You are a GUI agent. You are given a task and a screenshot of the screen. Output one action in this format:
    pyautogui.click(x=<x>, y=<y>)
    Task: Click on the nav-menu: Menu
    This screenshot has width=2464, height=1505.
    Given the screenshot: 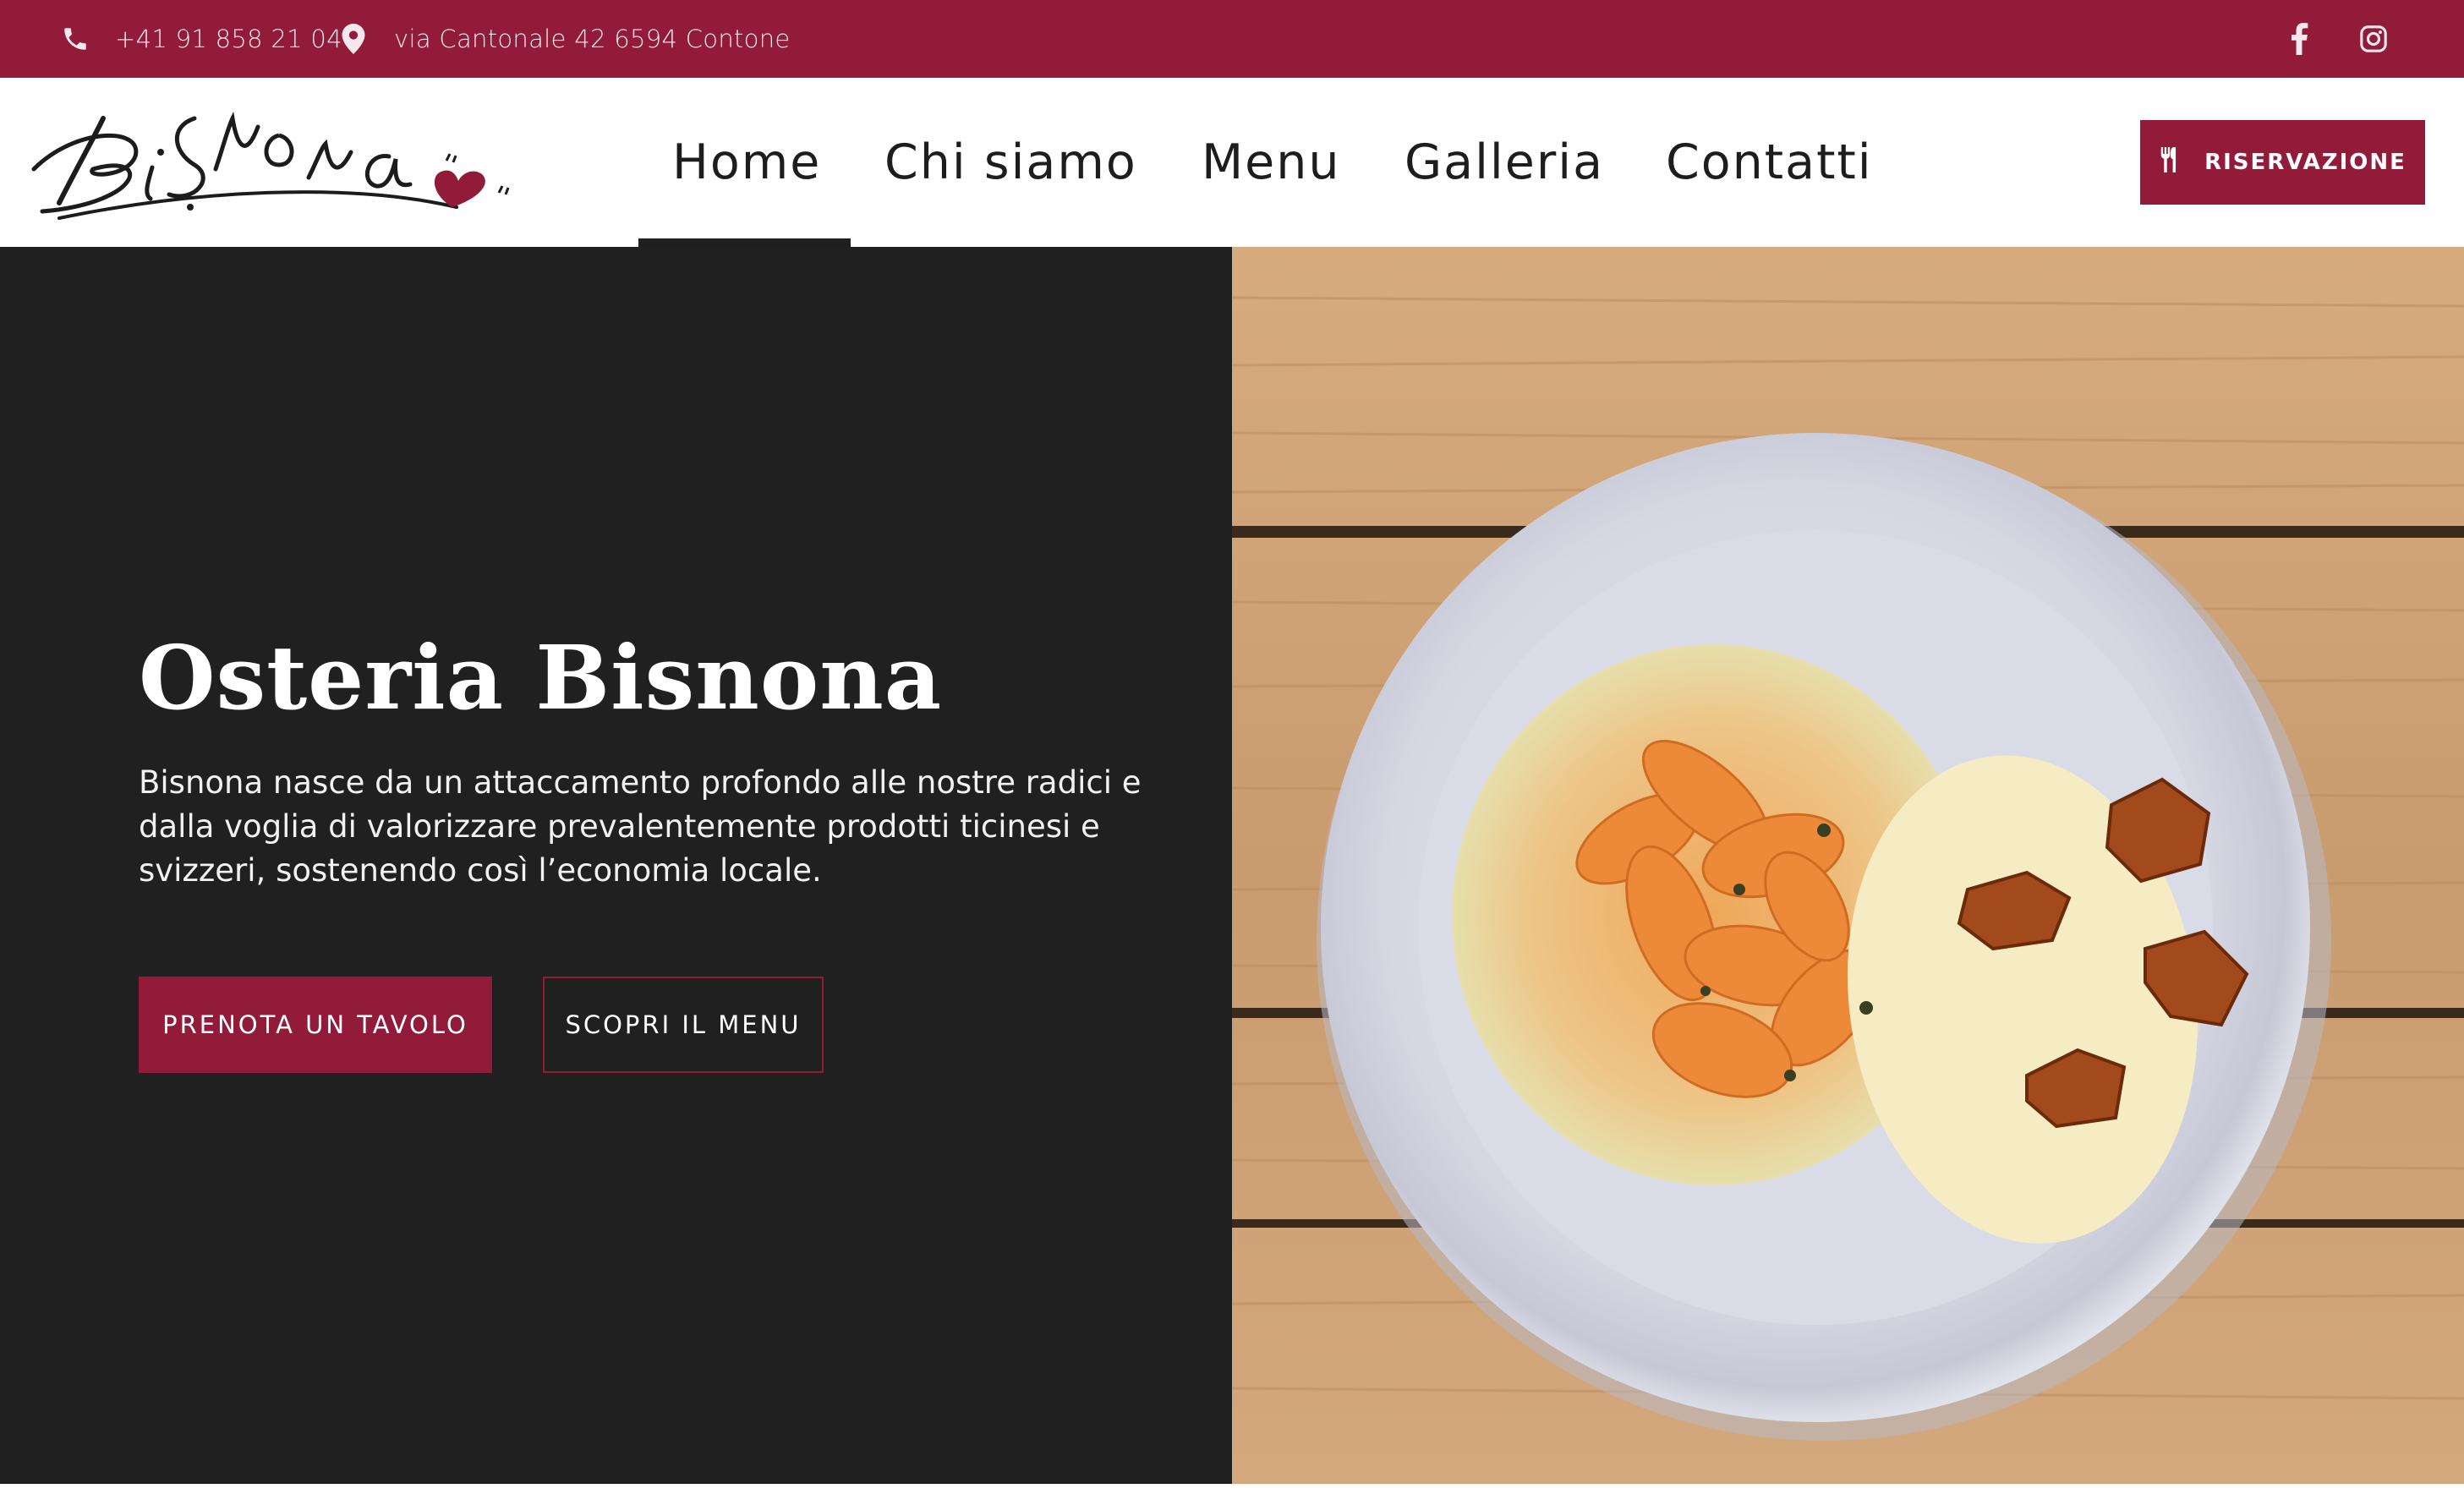 What is the action you would take?
    pyautogui.click(x=1271, y=162)
    